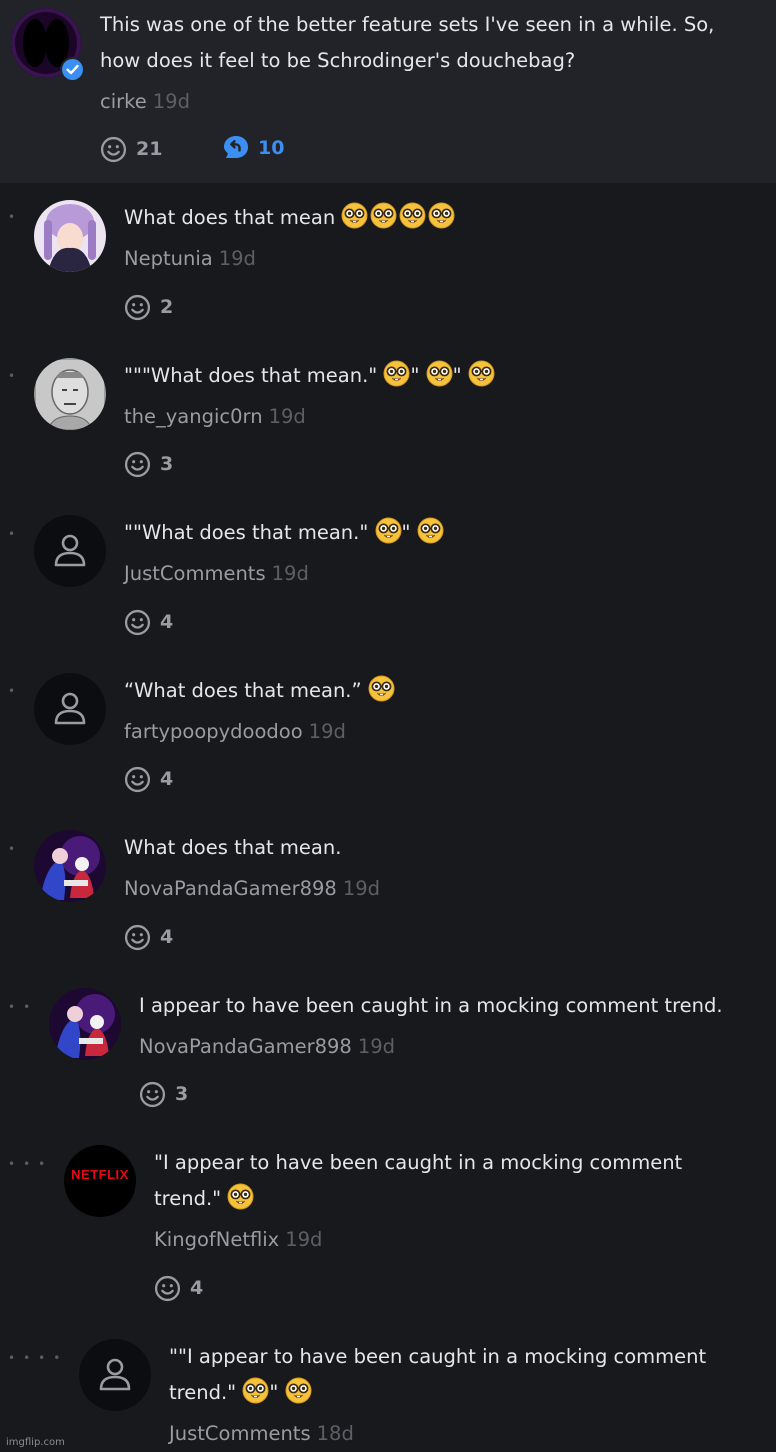 This screenshot has width=776, height=1452. I want to click on reply-bubble-icon, so click(236, 147).